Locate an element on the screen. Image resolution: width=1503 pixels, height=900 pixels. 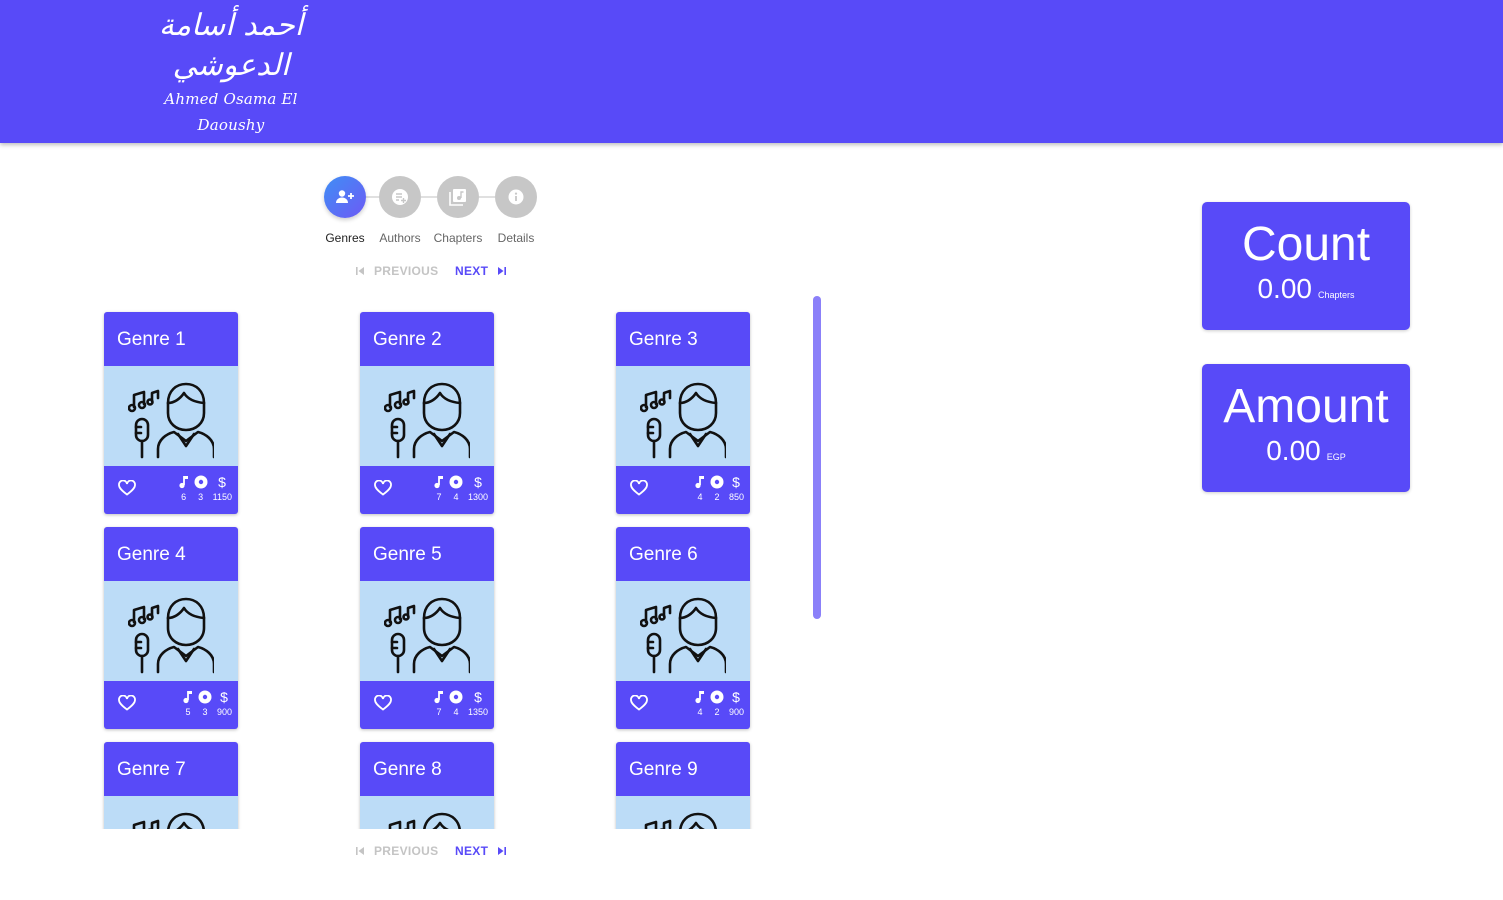
genre-card: Genre 2 7 4 $1300 is located at coordinates (427, 413).